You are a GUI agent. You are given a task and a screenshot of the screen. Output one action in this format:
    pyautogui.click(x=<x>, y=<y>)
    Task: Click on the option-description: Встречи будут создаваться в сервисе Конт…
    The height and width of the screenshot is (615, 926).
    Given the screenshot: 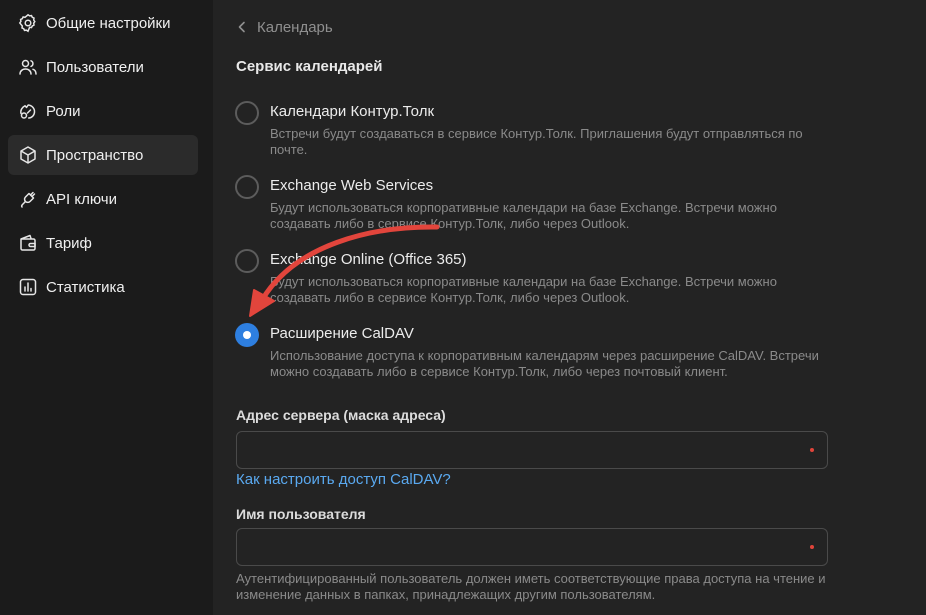 What is the action you would take?
    pyautogui.click(x=536, y=141)
    